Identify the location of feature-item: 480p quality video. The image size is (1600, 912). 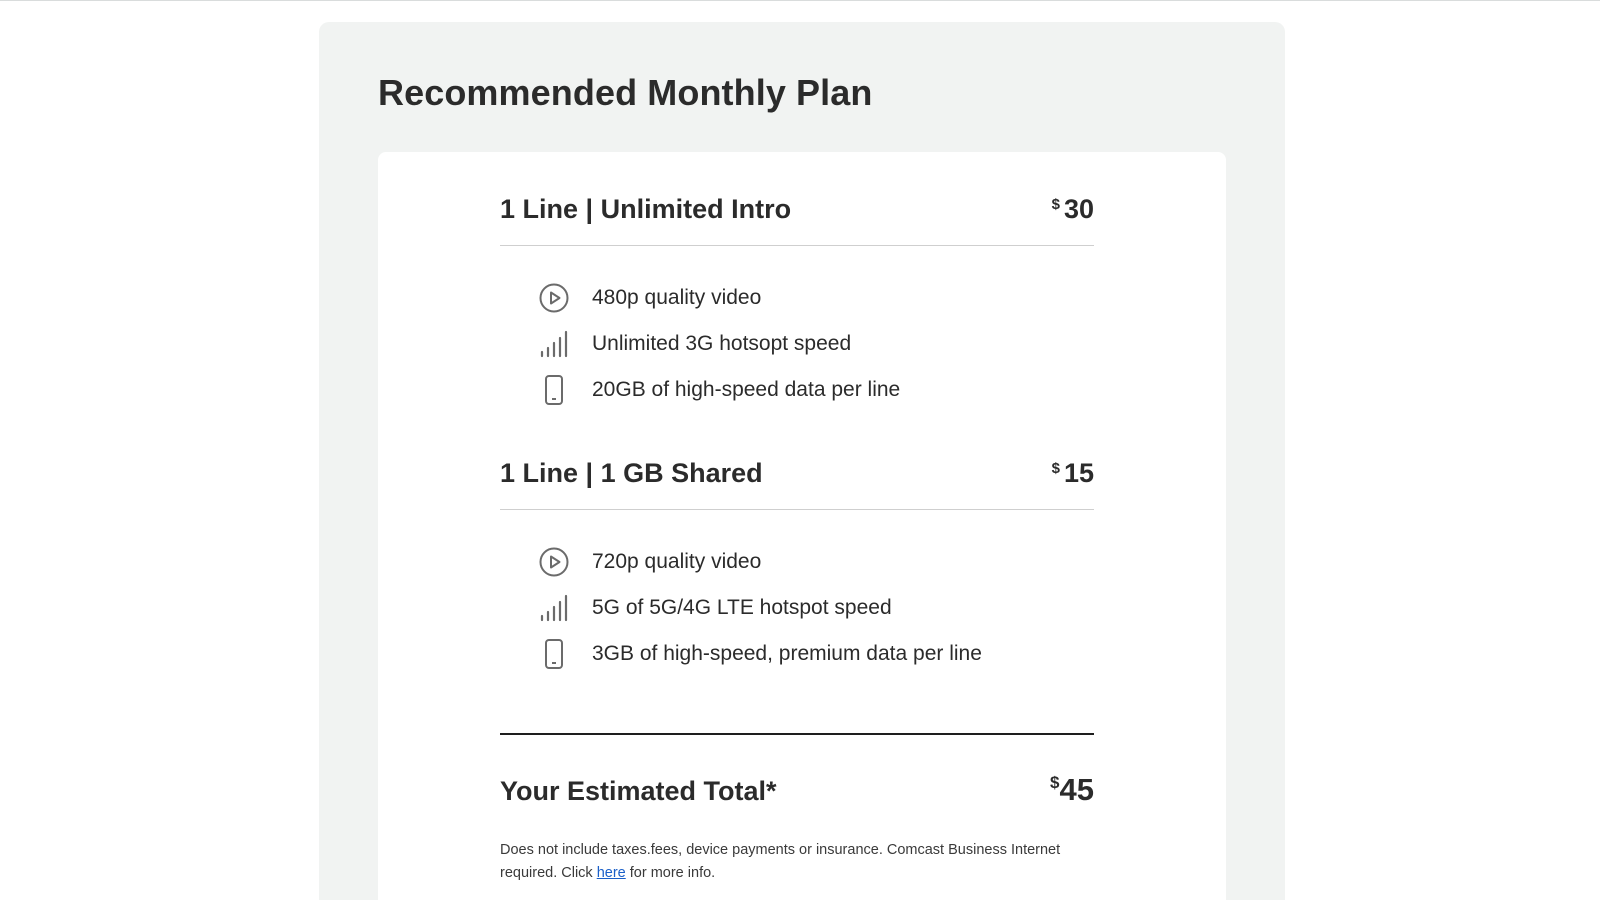
(816, 298).